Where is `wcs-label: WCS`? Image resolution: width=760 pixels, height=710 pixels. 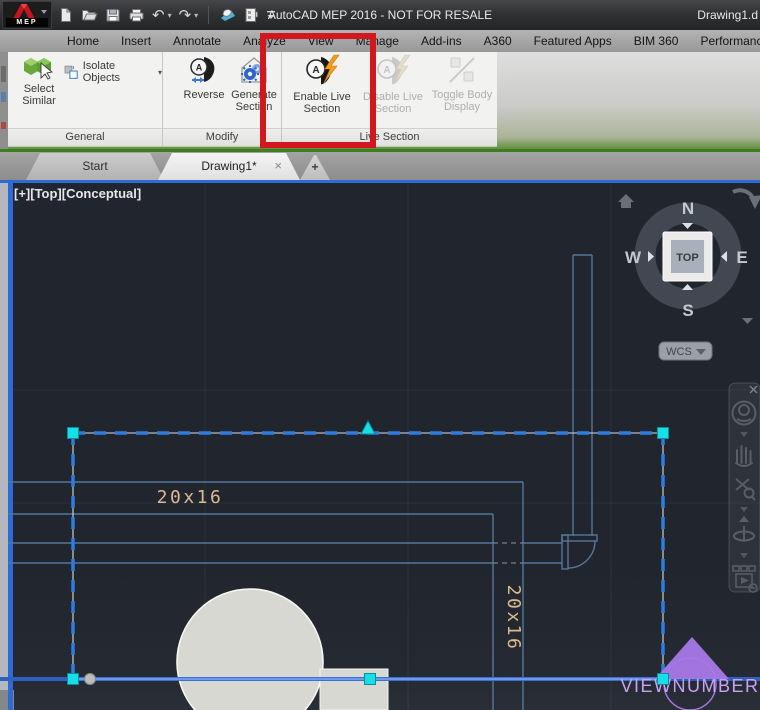
wcs-label: WCS is located at coordinates (679, 352).